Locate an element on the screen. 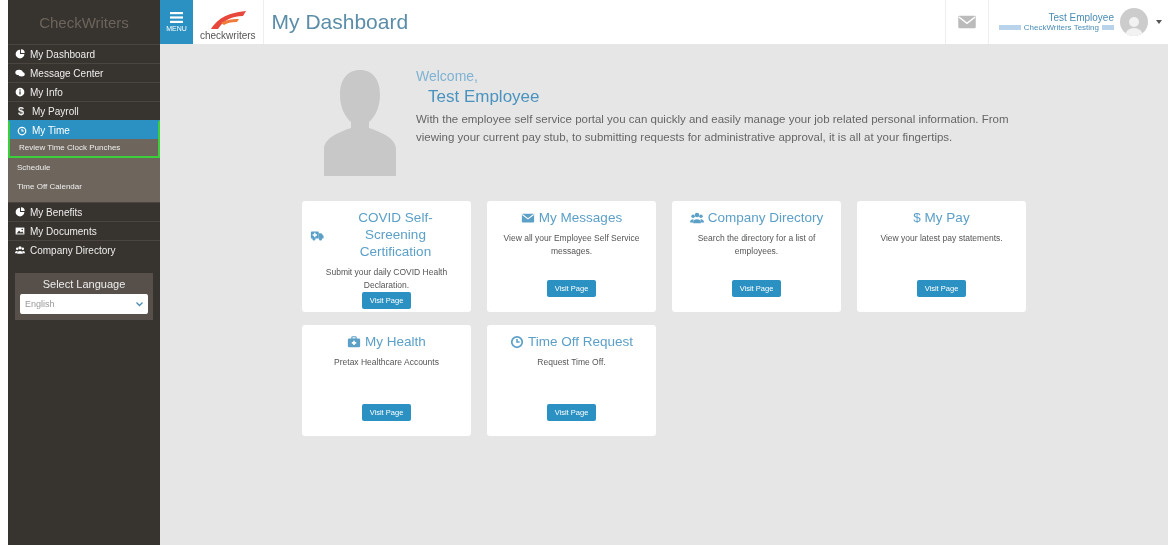 This screenshot has width=1168, height=545. welcome-text: With the employee self service portal you can quickly and easily manage your job related personal information. From viewing your current pay stub, to submitting requests for administrative approval, it is all at your fingertips. is located at coordinates (713, 128).